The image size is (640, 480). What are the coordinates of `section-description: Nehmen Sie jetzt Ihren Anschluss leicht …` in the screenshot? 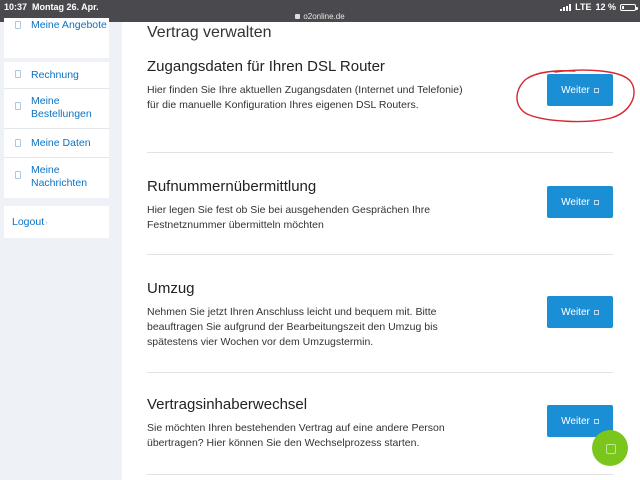 It's located at (292, 327).